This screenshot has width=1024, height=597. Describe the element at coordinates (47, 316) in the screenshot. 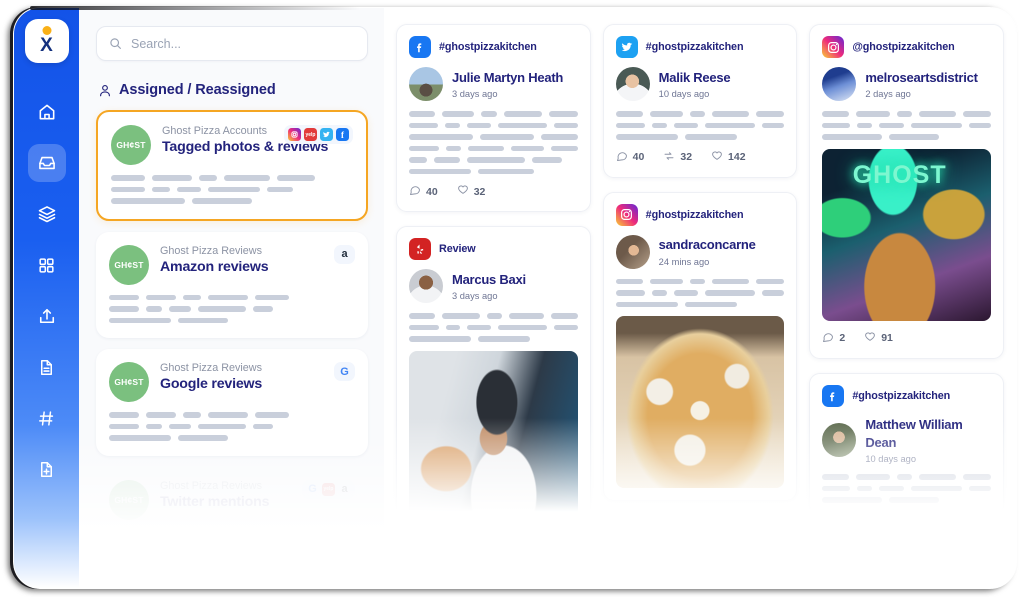

I see `sidebar-item-publish` at that location.